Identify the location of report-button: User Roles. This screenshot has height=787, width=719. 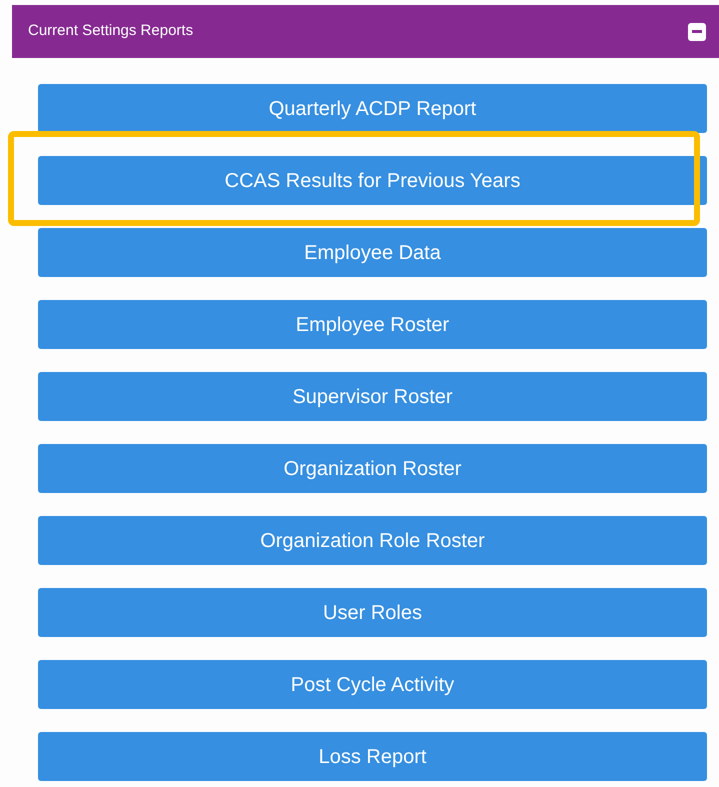
(372, 612).